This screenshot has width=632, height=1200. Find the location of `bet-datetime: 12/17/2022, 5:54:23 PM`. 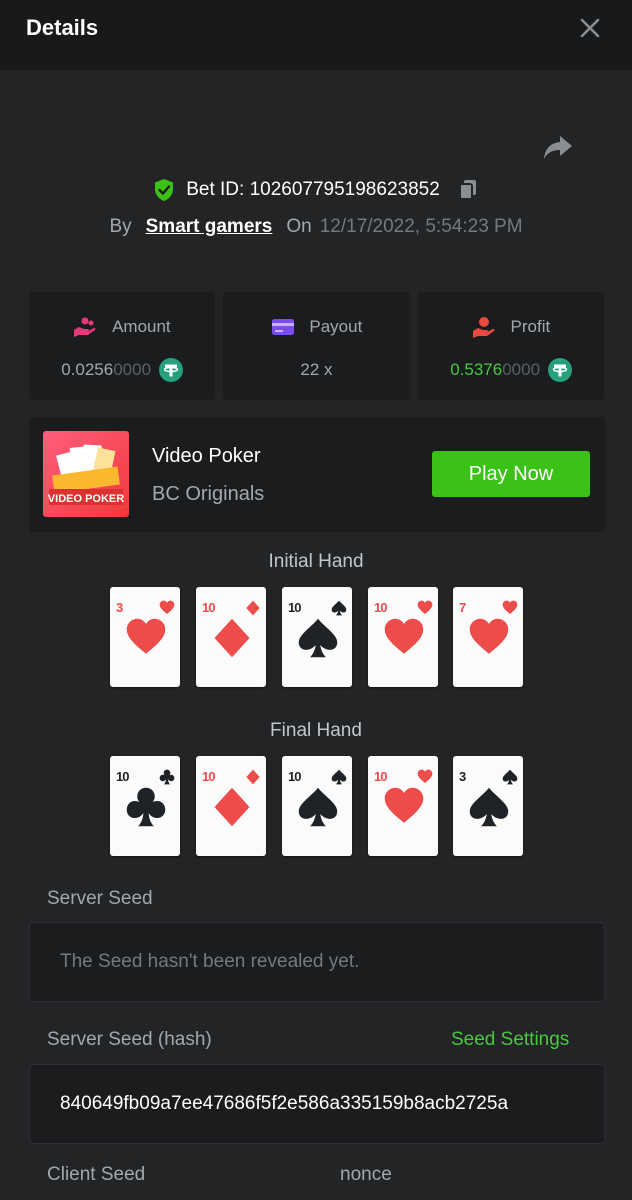

bet-datetime: 12/17/2022, 5:54:23 PM is located at coordinates (421, 226).